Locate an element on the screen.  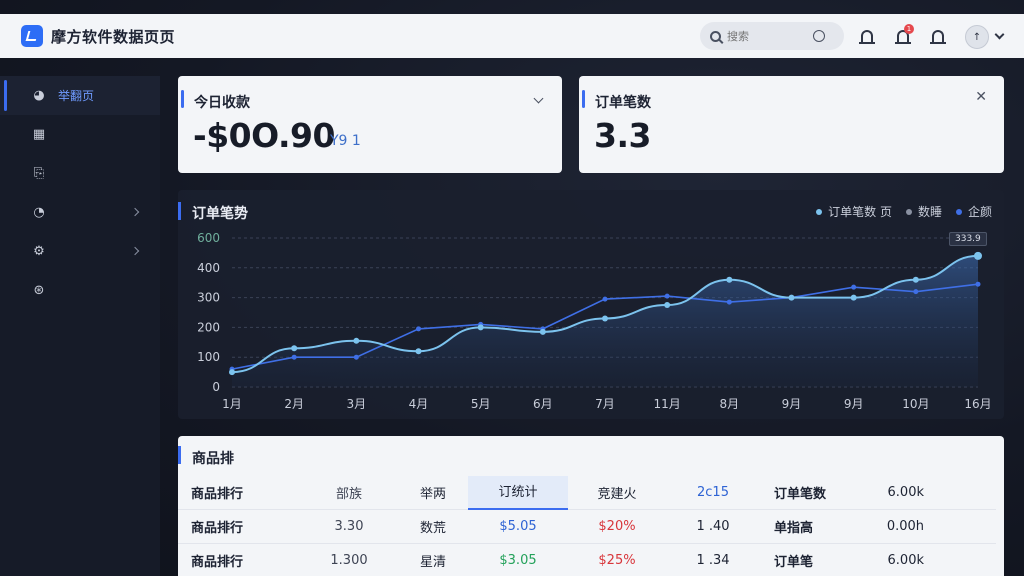
x-tick-label: 4月 is located at coordinates (419, 404).